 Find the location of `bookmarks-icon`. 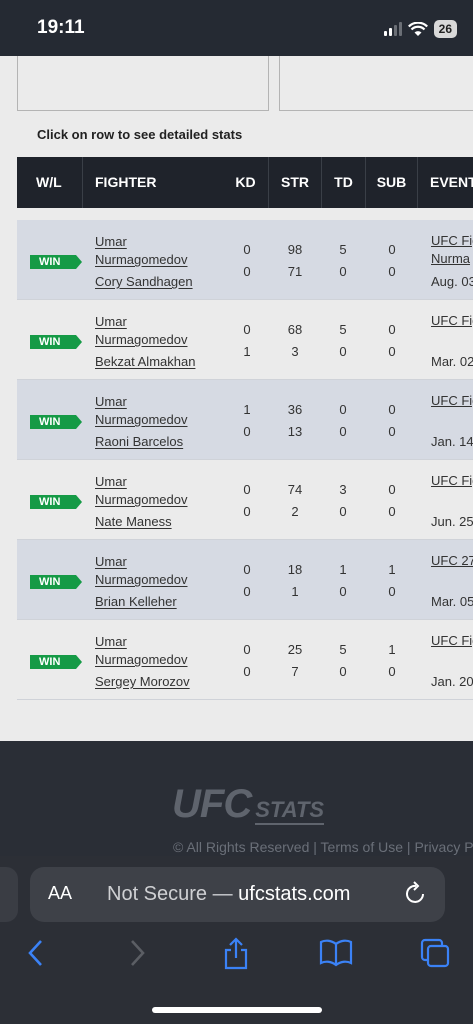

bookmarks-icon is located at coordinates (336, 954).